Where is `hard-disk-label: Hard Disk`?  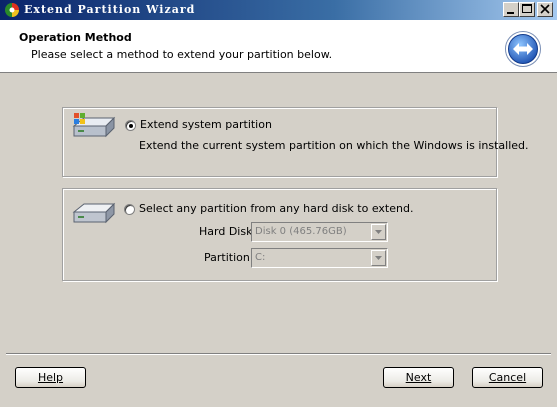 hard-disk-label: Hard Disk is located at coordinates (226, 231).